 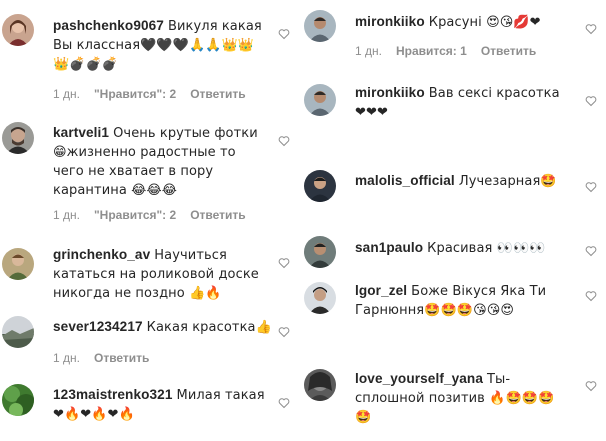 What do you see at coordinates (98, 326) in the screenshot?
I see `comment-username: sever1234217` at bounding box center [98, 326].